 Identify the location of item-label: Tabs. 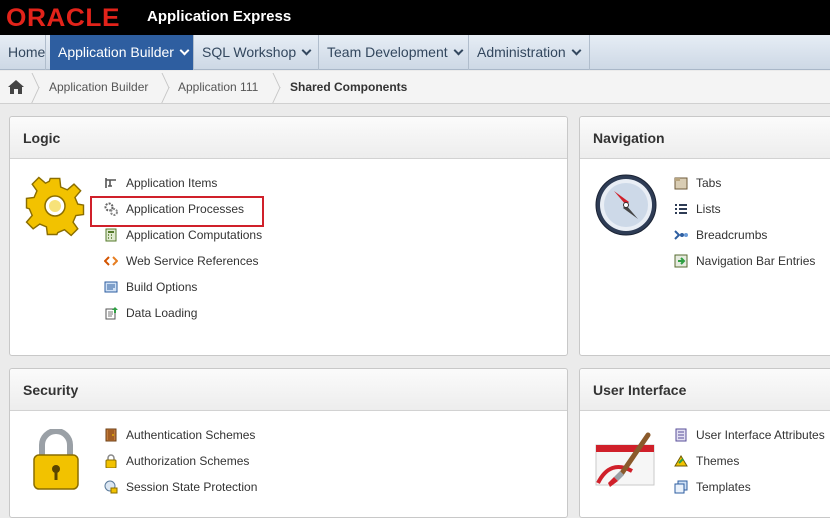
(709, 183).